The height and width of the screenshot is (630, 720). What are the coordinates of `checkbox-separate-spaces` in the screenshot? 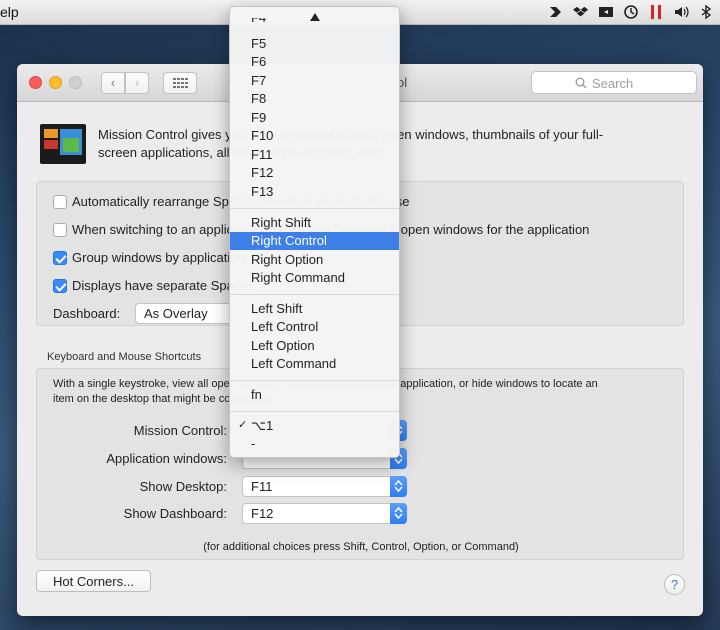 It's located at (60, 285).